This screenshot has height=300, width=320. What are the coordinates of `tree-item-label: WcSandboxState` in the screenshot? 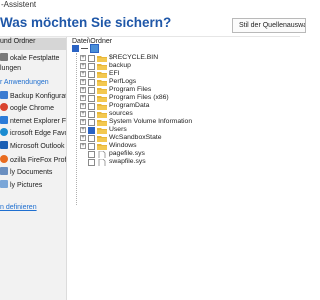 It's located at (135, 137).